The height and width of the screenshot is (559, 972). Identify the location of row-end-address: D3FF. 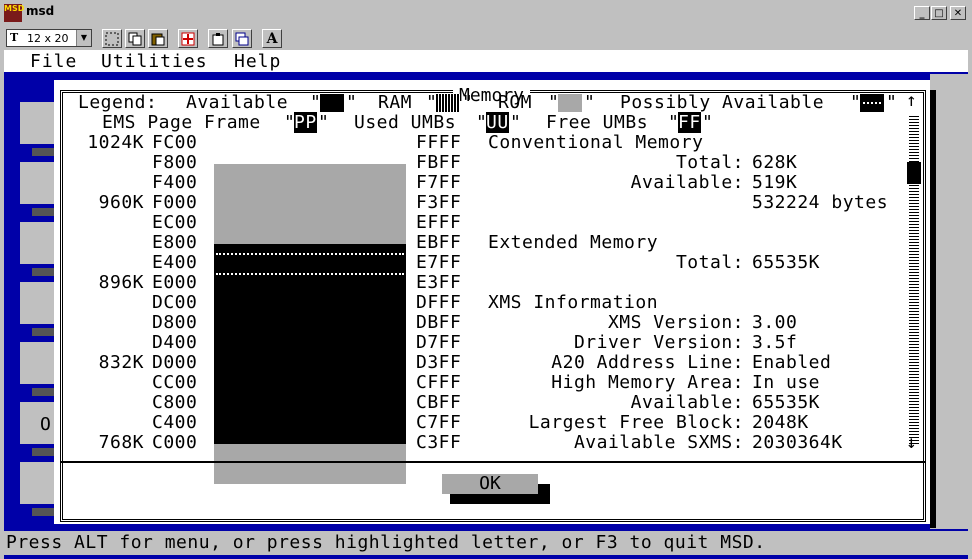
(439, 362).